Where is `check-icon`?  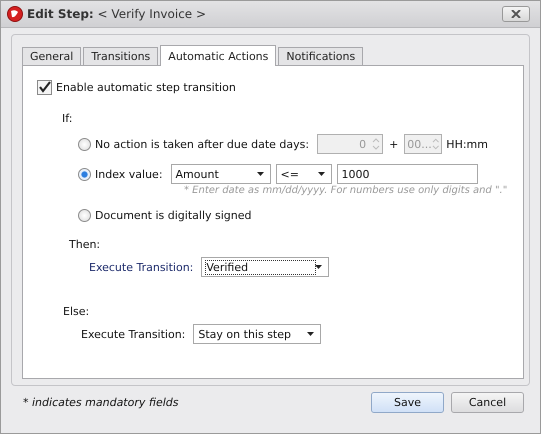
check-icon is located at coordinates (44, 87).